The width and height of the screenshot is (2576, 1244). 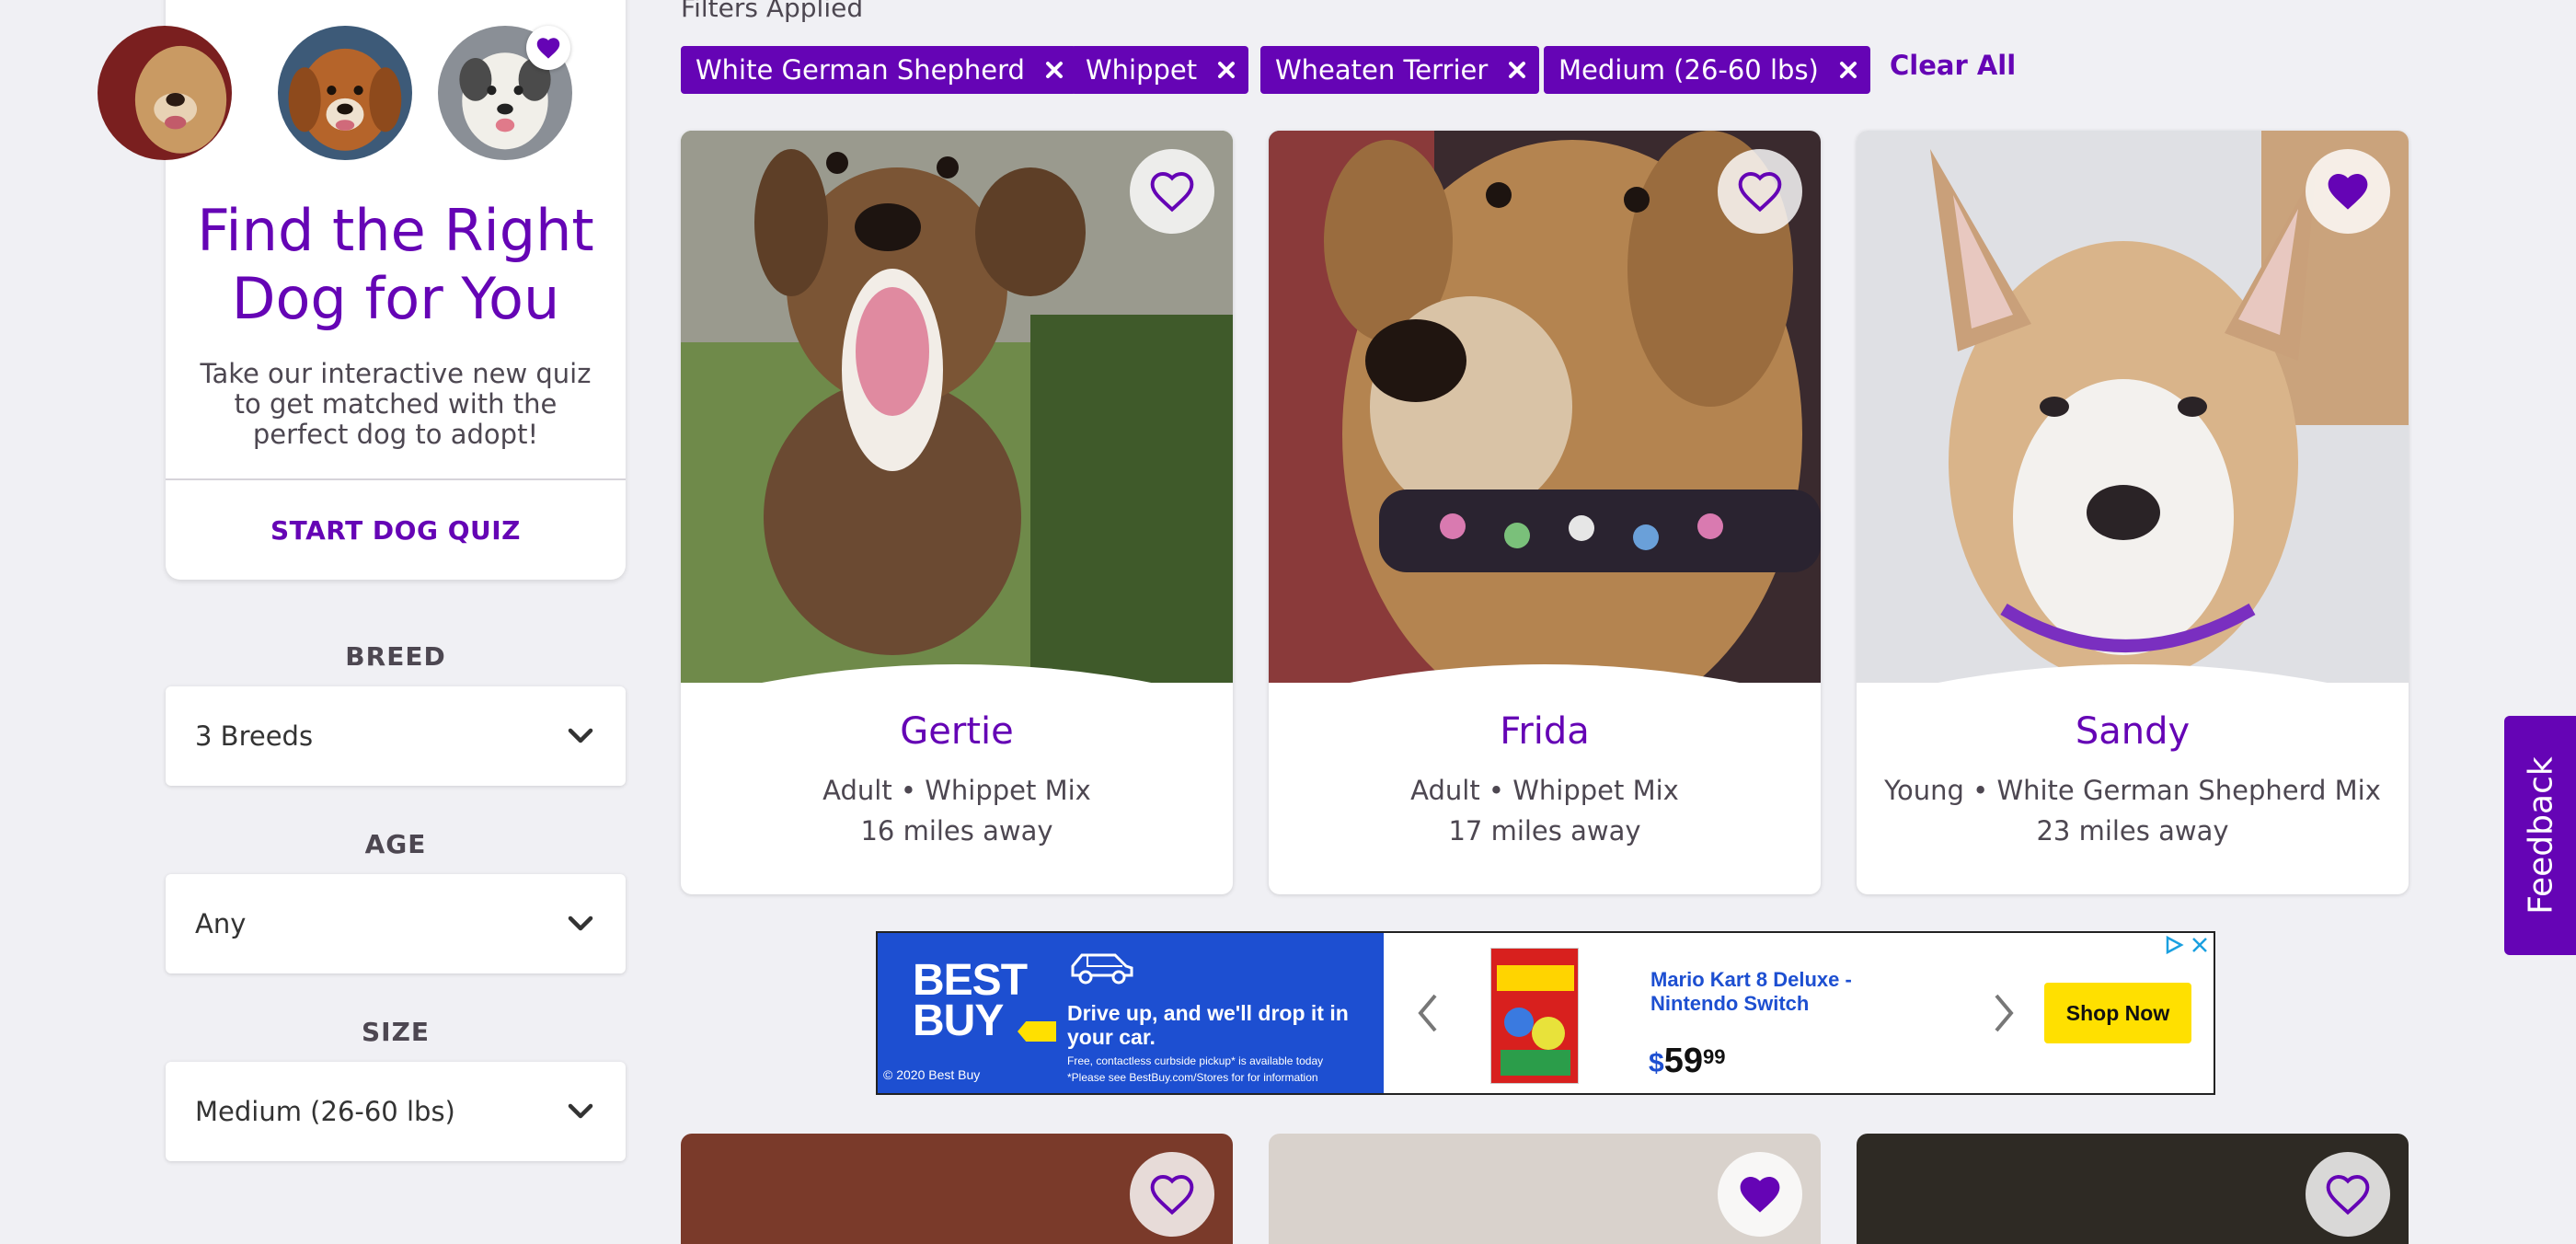 I want to click on chevron-left-icon, so click(x=1428, y=1013).